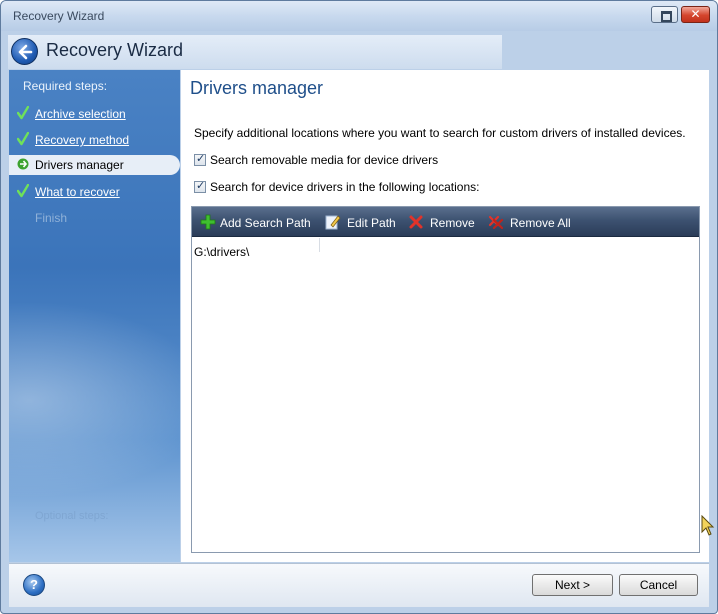 The width and height of the screenshot is (718, 614). Describe the element at coordinates (664, 14) in the screenshot. I see `restore-button` at that location.